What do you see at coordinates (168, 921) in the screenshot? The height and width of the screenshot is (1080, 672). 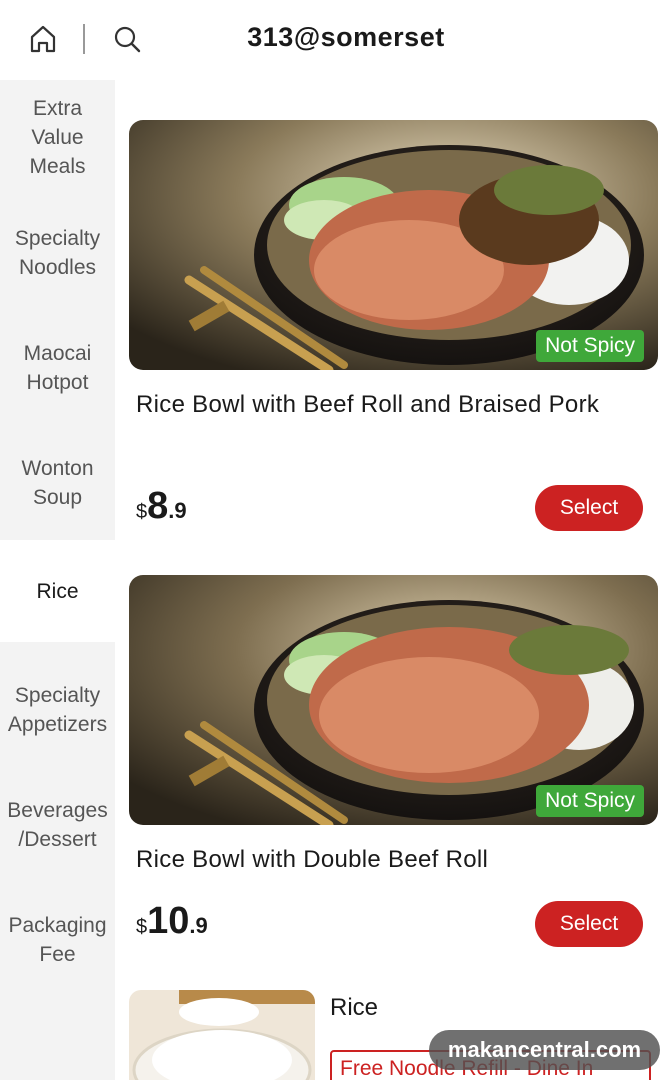 I see `price-integer: 10` at bounding box center [168, 921].